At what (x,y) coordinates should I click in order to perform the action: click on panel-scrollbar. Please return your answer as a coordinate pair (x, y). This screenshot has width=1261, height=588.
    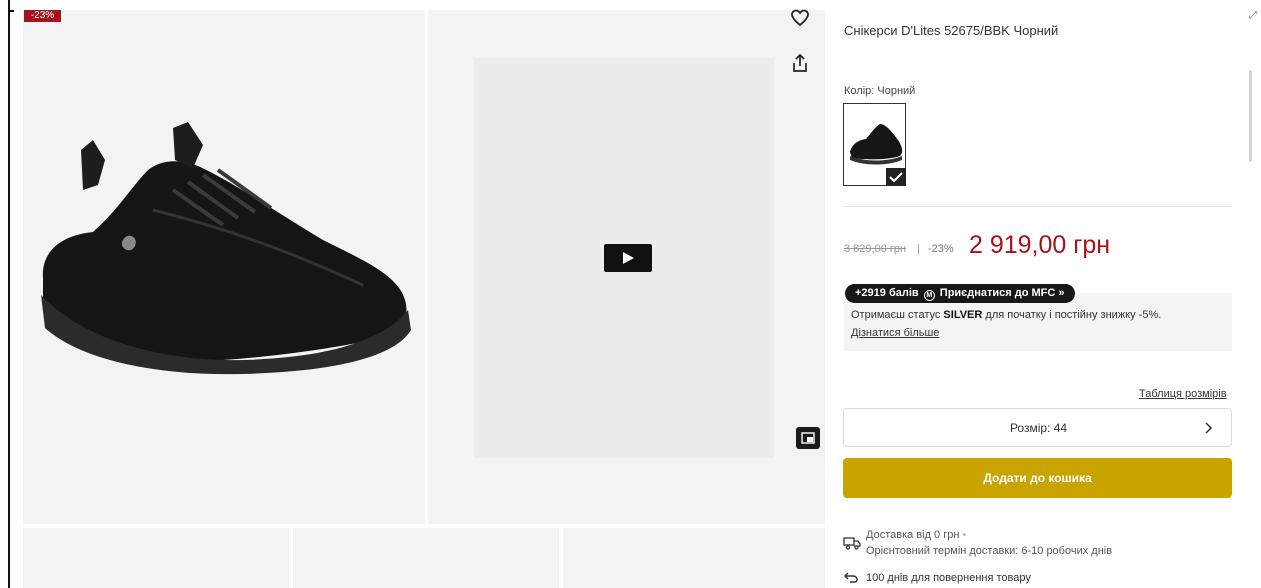
    Looking at the image, I should click on (1250, 116).